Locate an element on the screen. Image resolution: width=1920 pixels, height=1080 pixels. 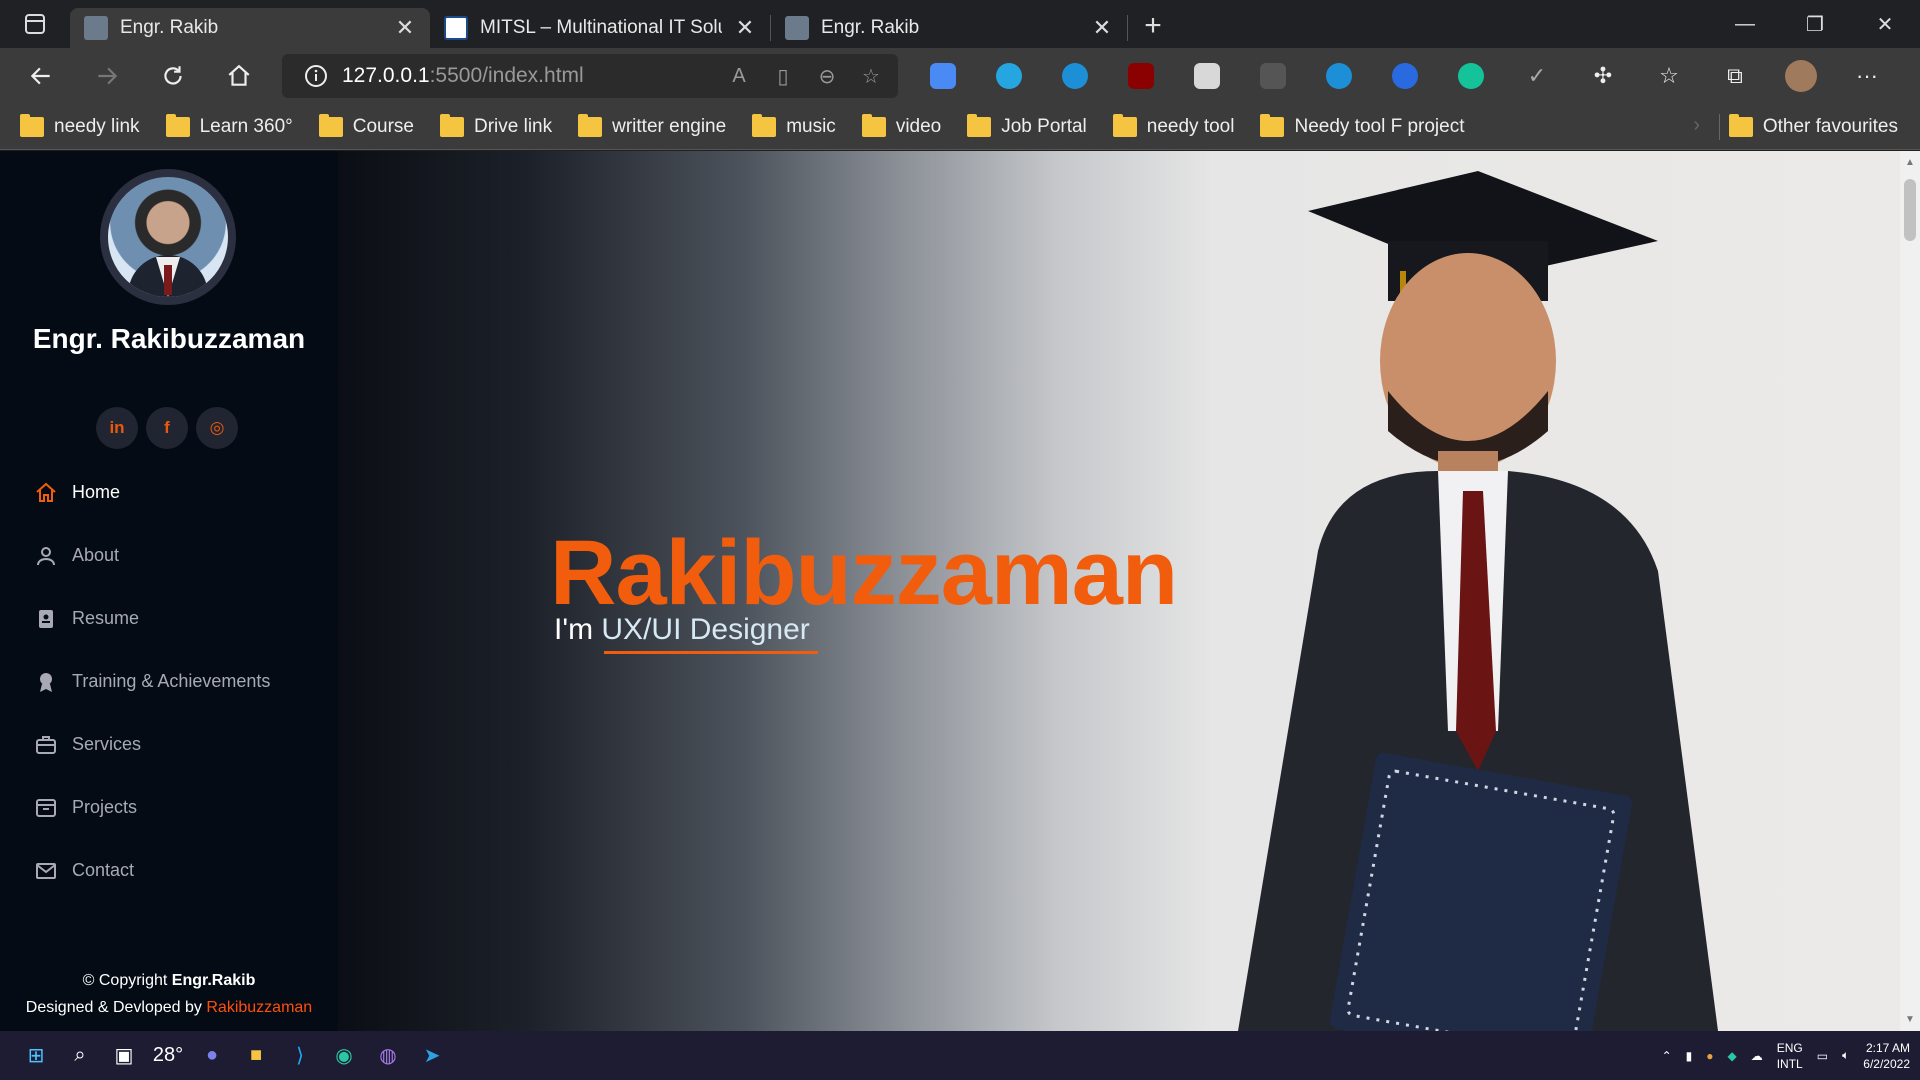
bookmark-folder: music is located at coordinates (794, 125).